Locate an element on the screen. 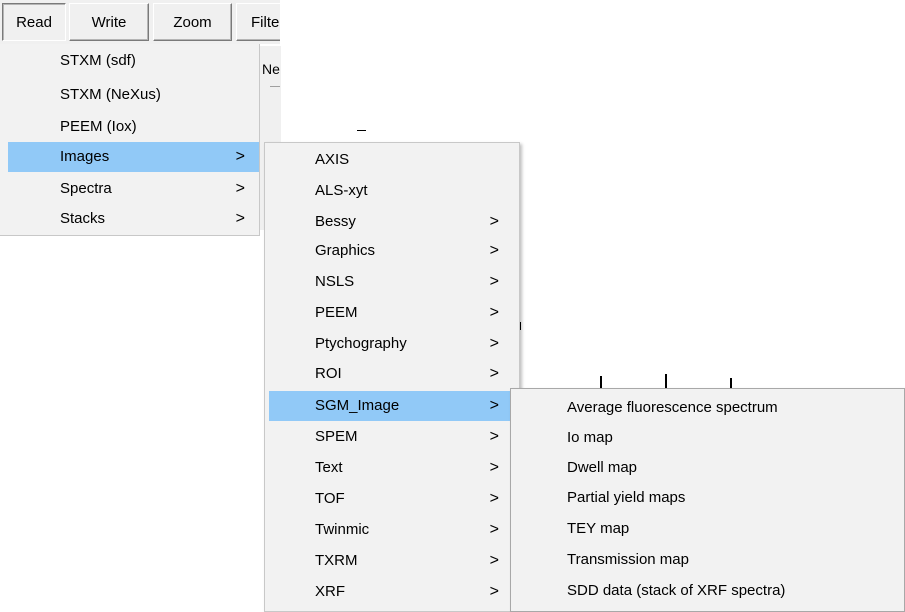 Image resolution: width=905 pixels, height=612 pixels. menu-item-tey-map: TEY map is located at coordinates (707, 529).